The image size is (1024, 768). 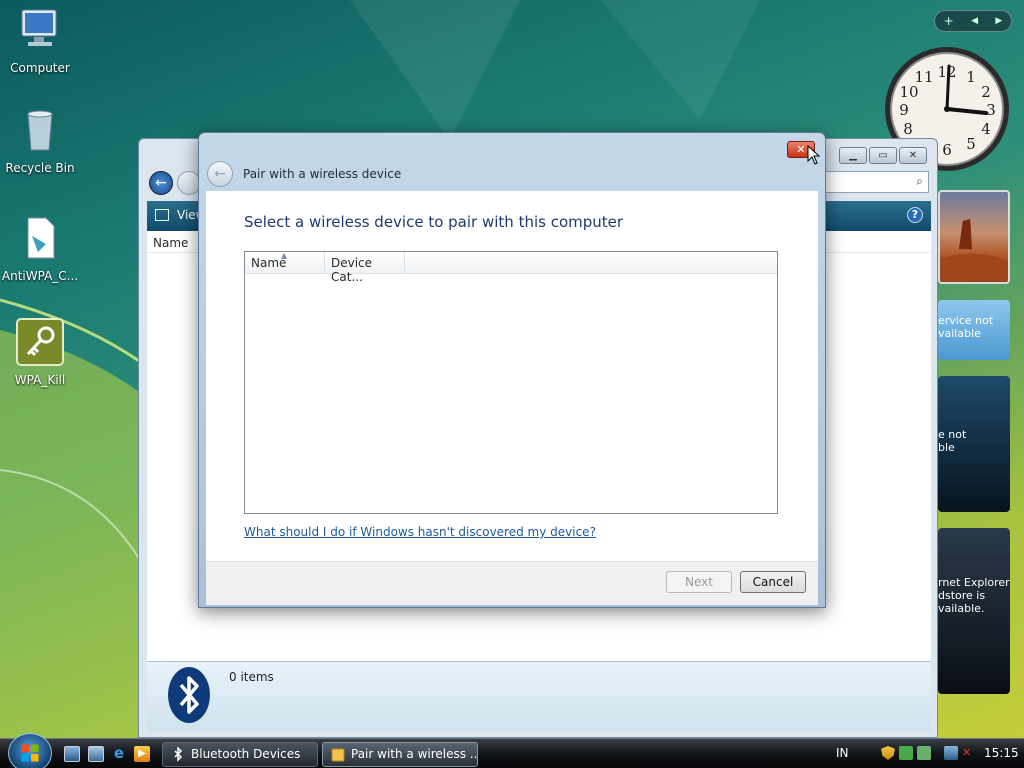 I want to click on windows-defender-icon, so click(x=906, y=753).